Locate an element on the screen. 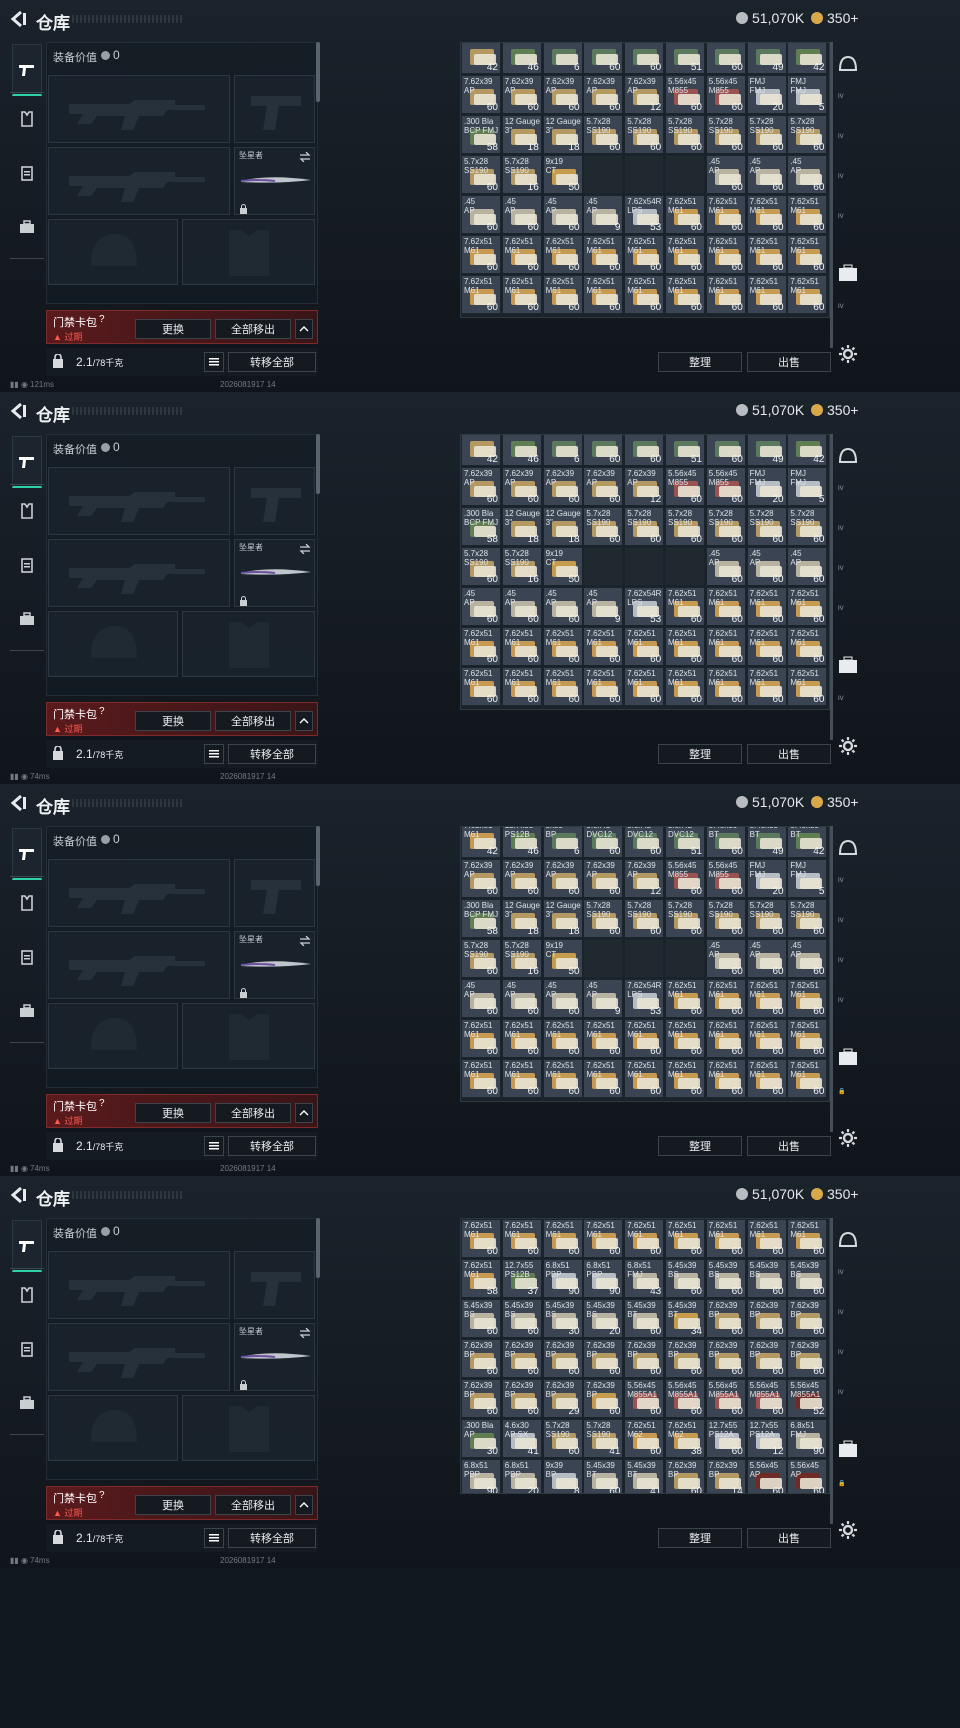  primary-weapon-slot is located at coordinates (139, 893).